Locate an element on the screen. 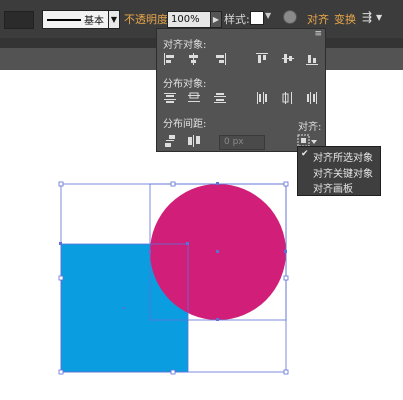  horizontal-distribute-space-icon is located at coordinates (194, 141).